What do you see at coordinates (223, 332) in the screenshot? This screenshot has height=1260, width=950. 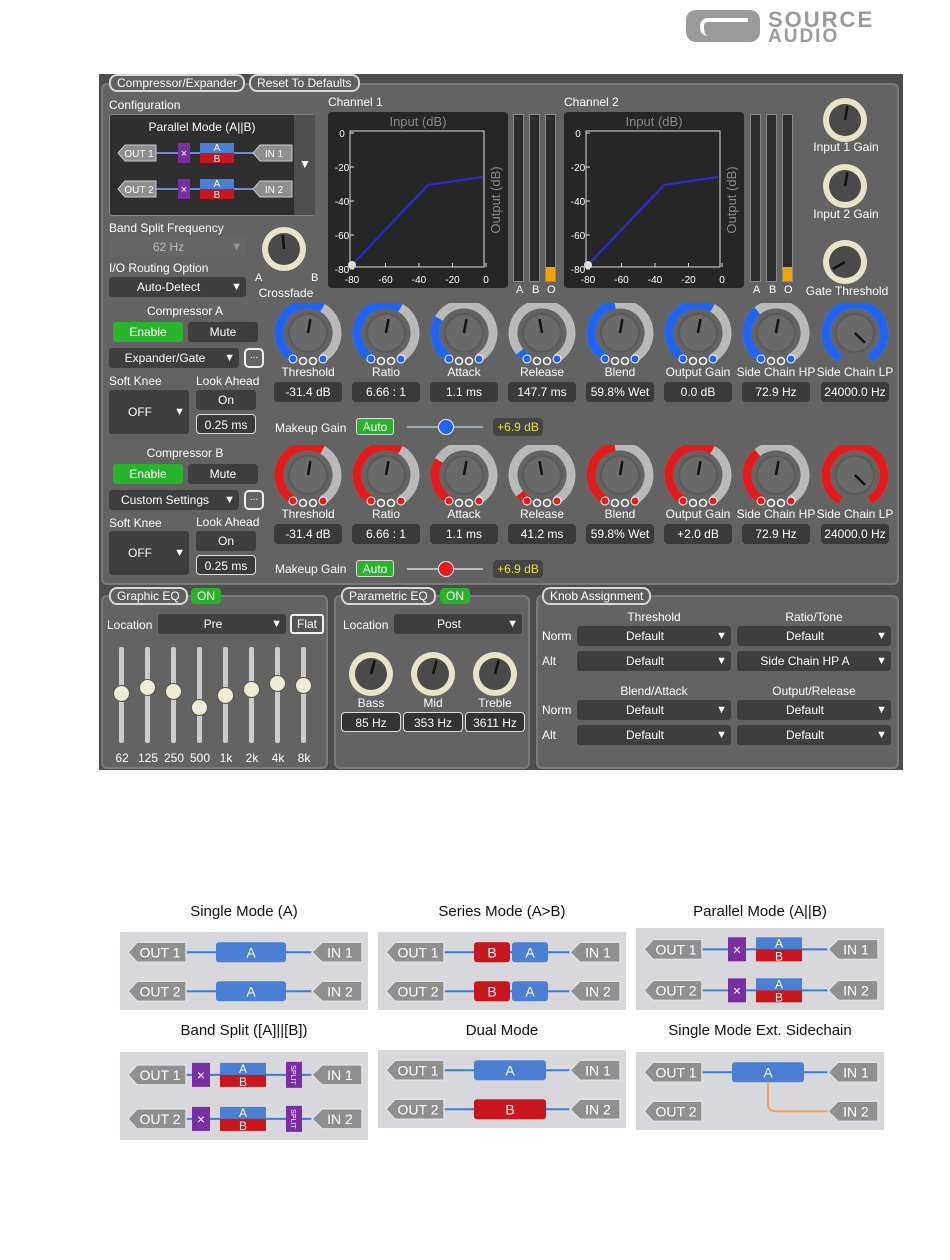 I see `compressor-a-mute-button: Mute` at bounding box center [223, 332].